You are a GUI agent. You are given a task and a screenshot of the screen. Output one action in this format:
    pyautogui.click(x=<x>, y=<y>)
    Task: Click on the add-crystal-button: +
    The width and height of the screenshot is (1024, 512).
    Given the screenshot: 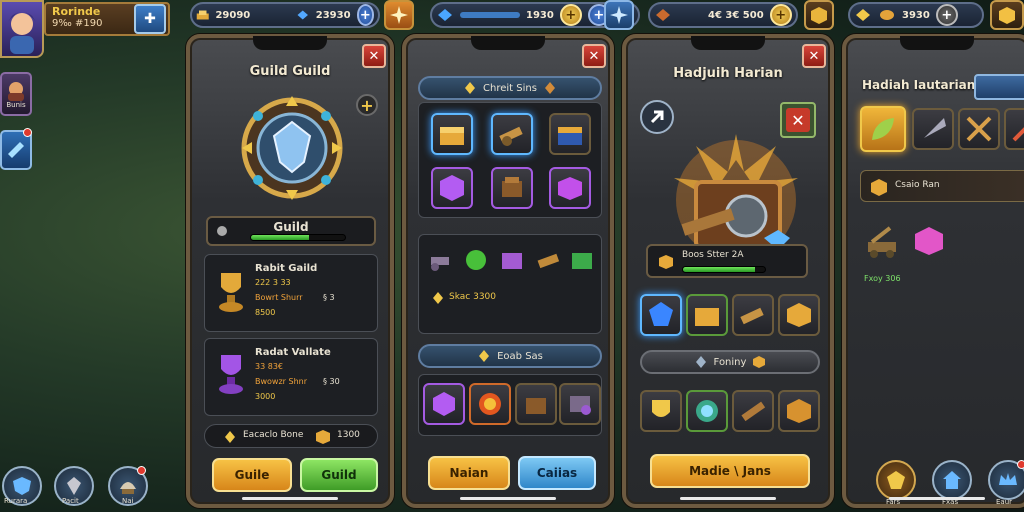 What is the action you would take?
    pyautogui.click(x=365, y=15)
    